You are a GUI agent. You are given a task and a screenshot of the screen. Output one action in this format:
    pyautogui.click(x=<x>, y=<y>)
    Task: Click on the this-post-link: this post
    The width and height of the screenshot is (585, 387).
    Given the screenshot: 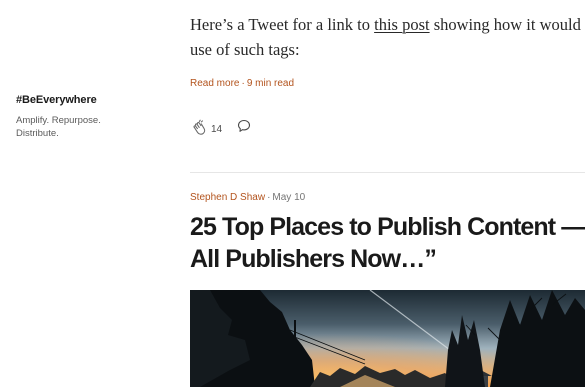 What is the action you would take?
    pyautogui.click(x=401, y=24)
    